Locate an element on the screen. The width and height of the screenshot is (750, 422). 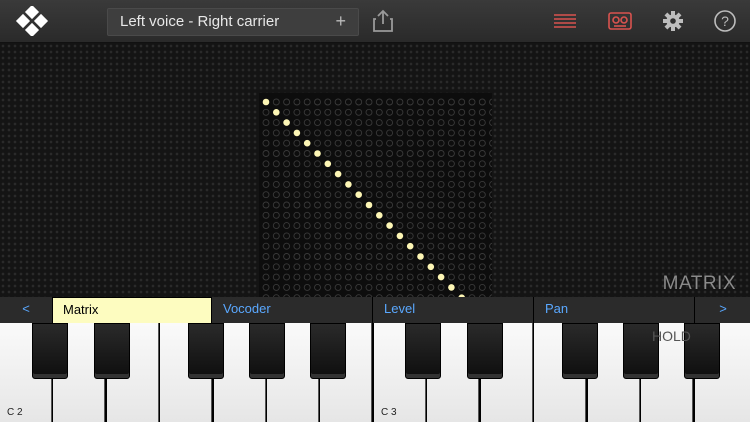
hold-button: HOLD is located at coordinates (671, 336).